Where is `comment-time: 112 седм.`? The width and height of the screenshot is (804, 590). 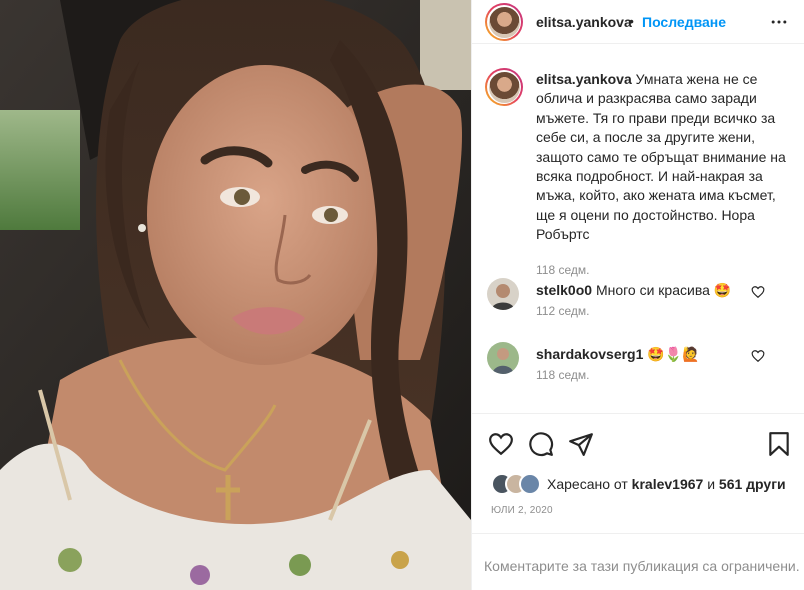
comment-time: 112 седм. is located at coordinates (562, 311).